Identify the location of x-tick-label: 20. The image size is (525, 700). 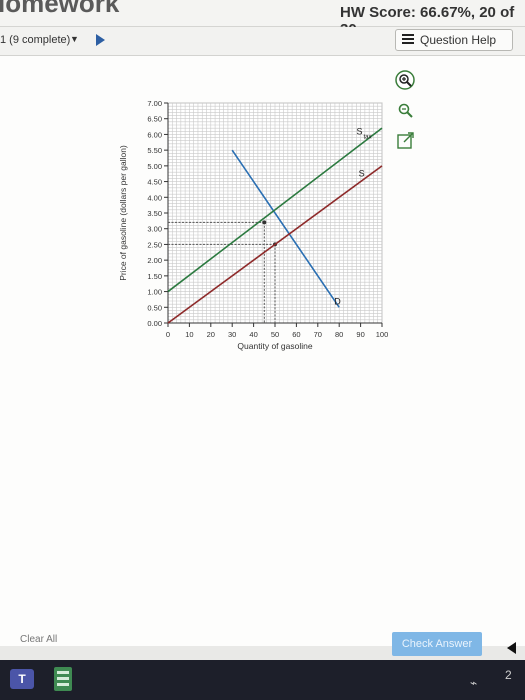
(211, 334).